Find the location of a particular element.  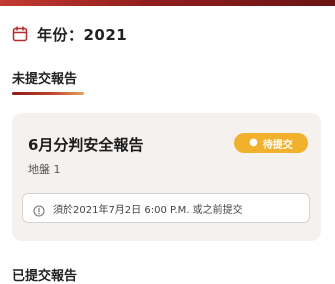

deadline-notice: 須於2021年7月2日 6:00 P.M. 或之前提交 is located at coordinates (166, 208).